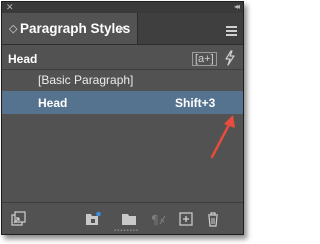  I want to click on tab-close-icon: ×, so click(122, 28).